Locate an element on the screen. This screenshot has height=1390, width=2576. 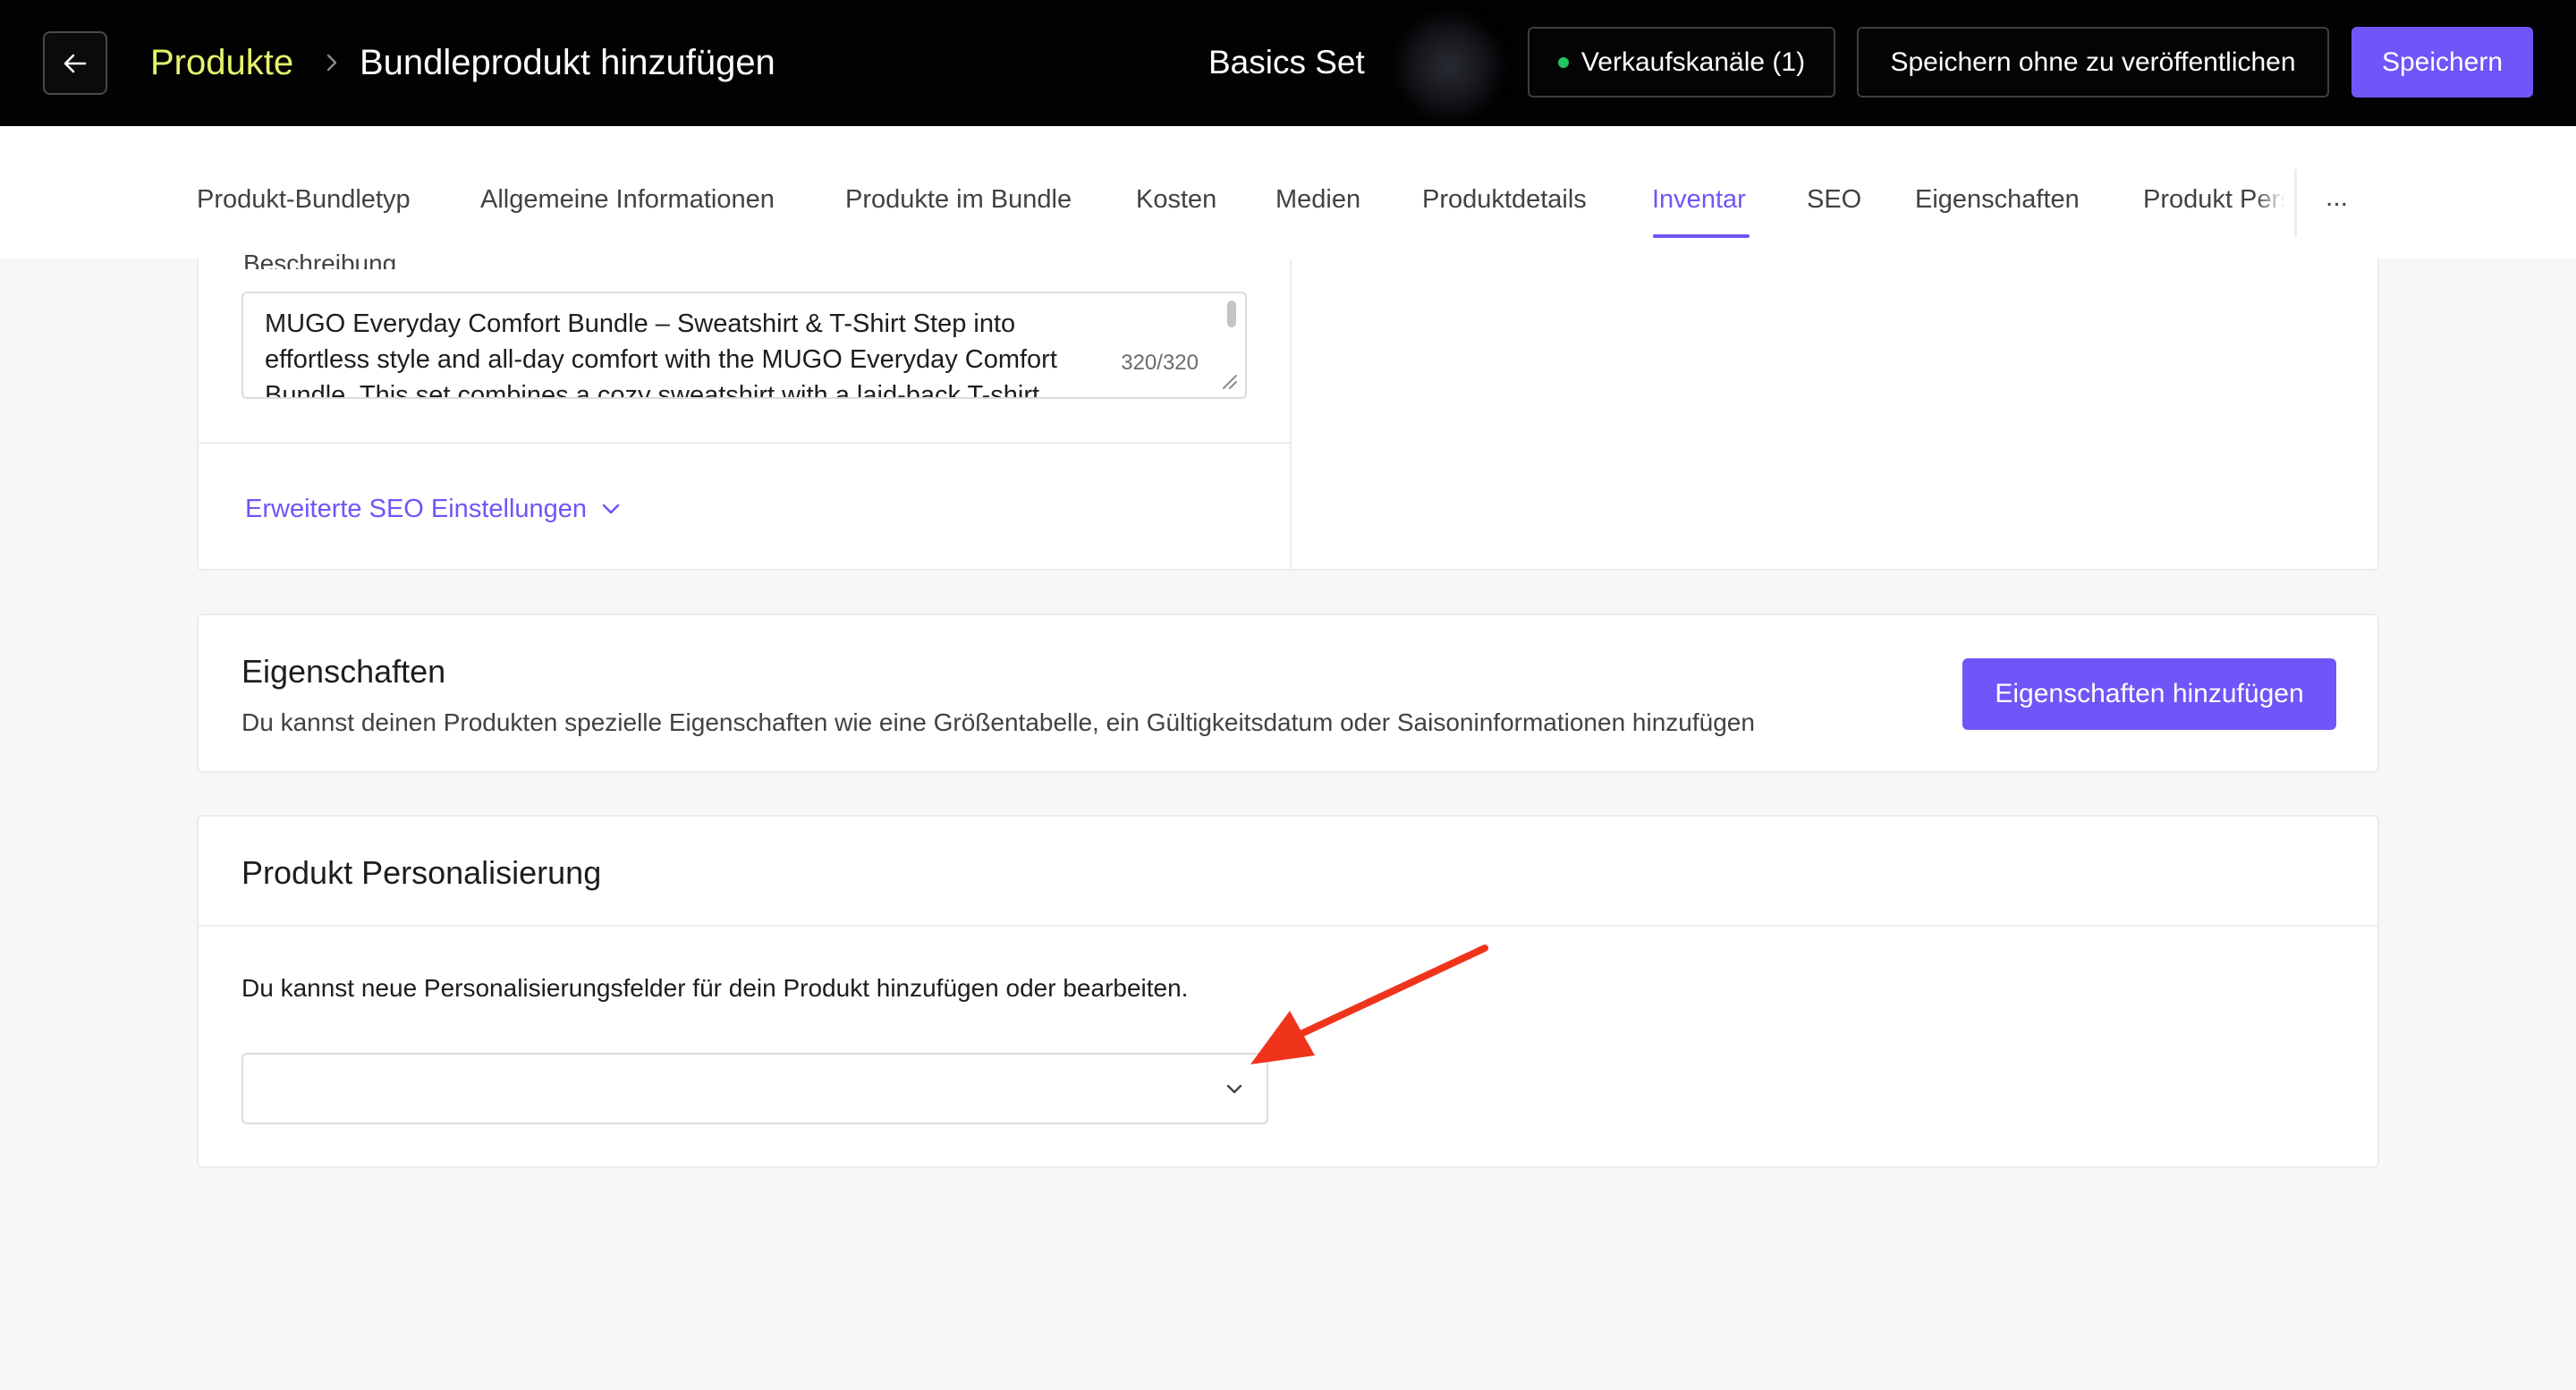
description-label: Beschreibung is located at coordinates (320, 259).